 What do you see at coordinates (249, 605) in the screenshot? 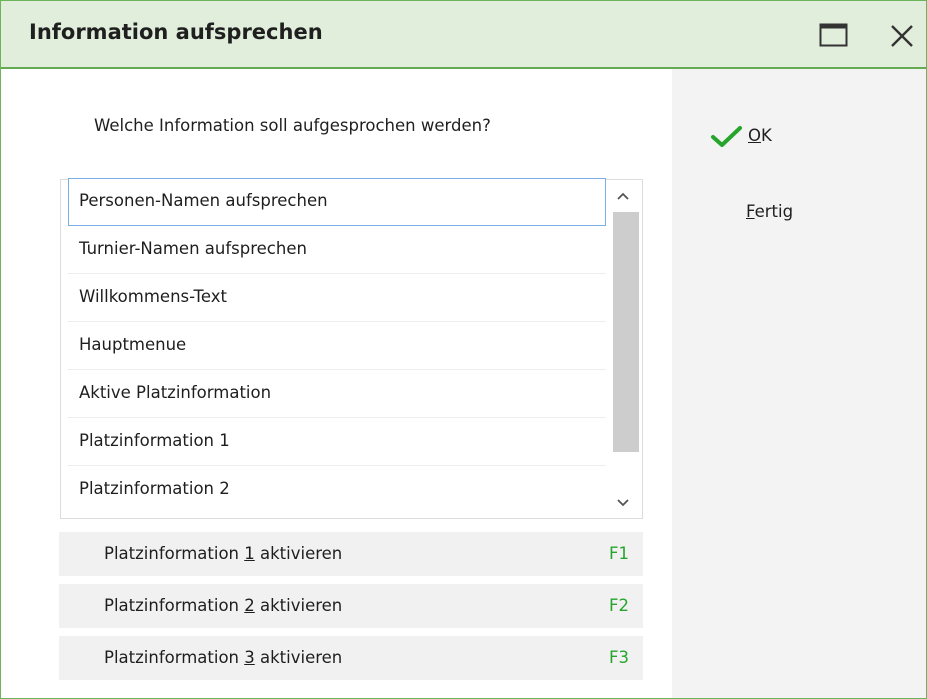
I see `action-mnemonic: 2` at bounding box center [249, 605].